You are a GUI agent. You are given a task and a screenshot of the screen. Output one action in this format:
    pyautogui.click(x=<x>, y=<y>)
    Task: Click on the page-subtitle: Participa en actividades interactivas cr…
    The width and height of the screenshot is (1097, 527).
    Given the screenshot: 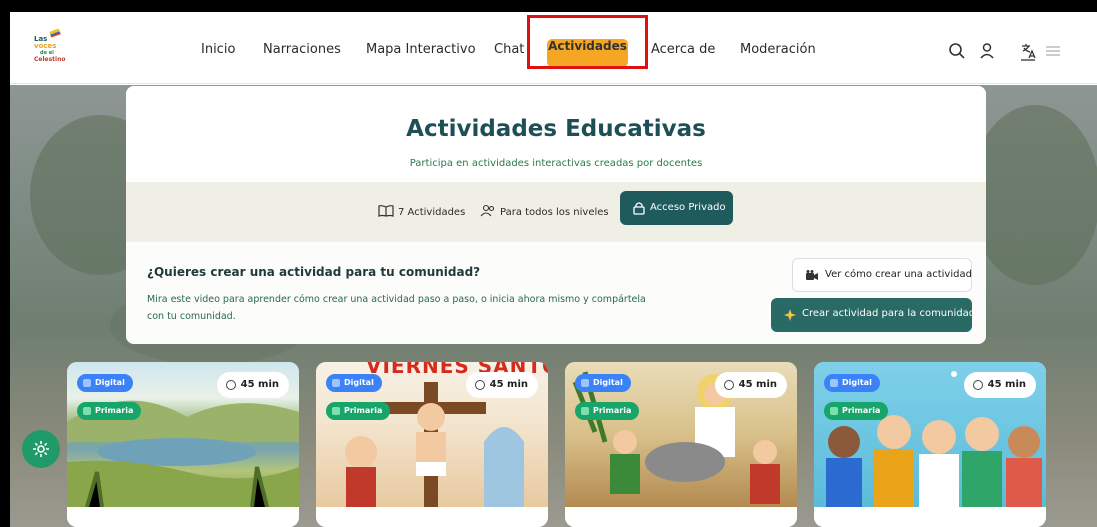 What is the action you would take?
    pyautogui.click(x=556, y=163)
    